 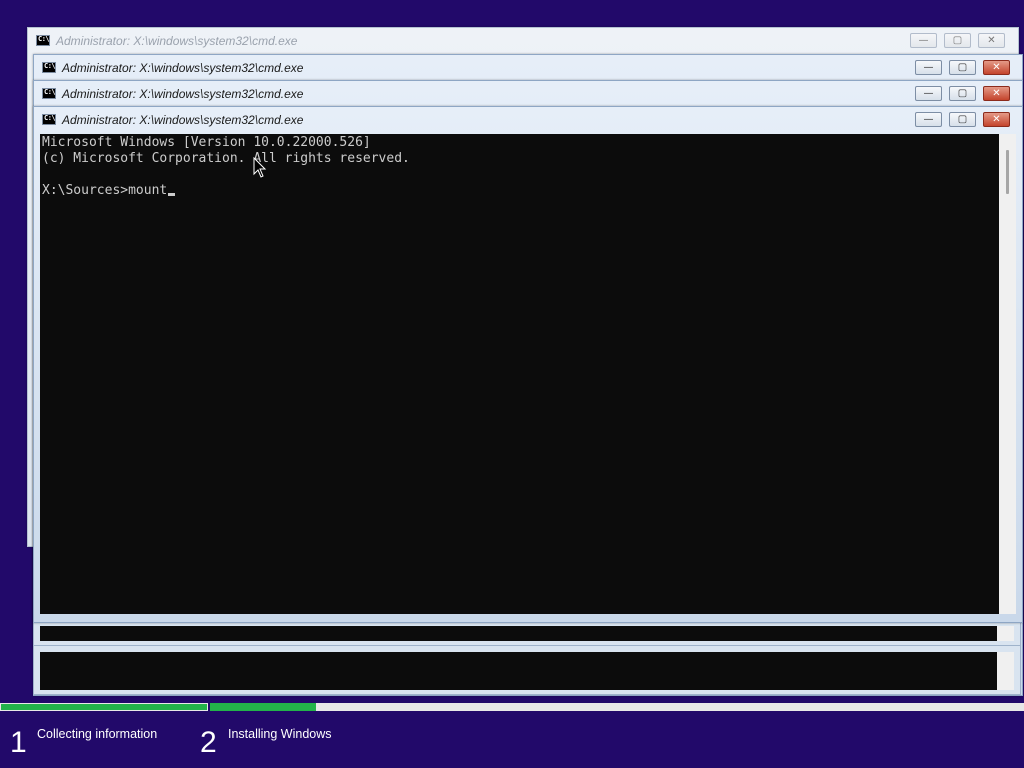 What do you see at coordinates (105, 190) in the screenshot?
I see `prompt-text: X:\Sources>mount` at bounding box center [105, 190].